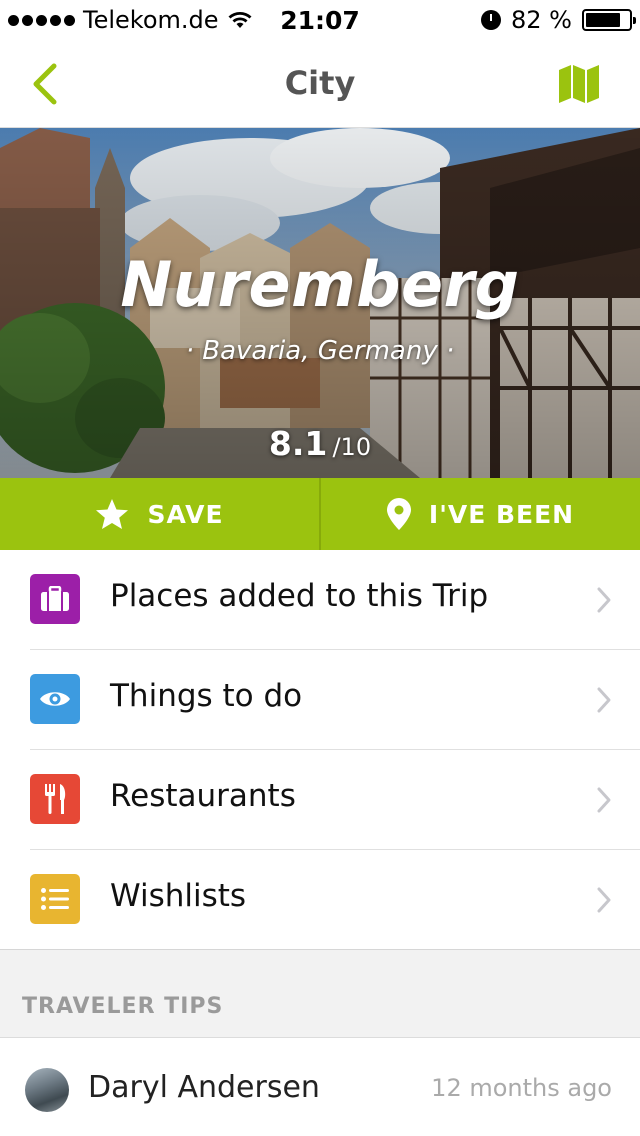 Image resolution: width=640 pixels, height=1136 pixels. What do you see at coordinates (112, 514) in the screenshot?
I see `star-icon` at bounding box center [112, 514].